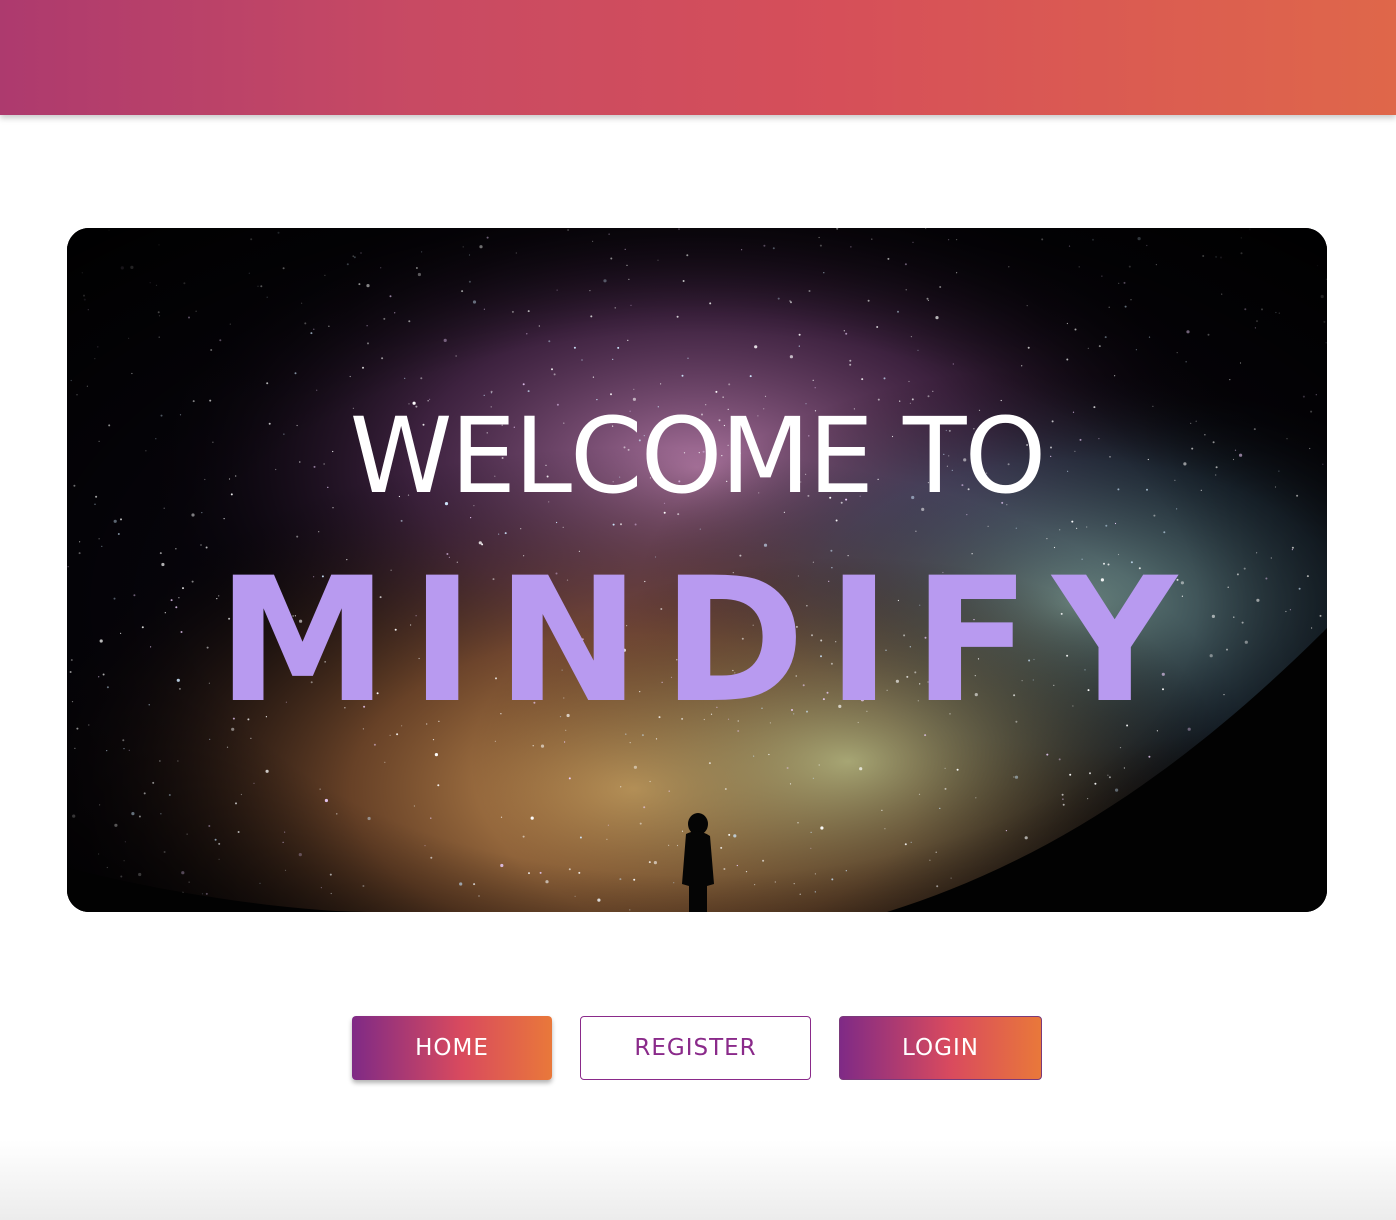 The image size is (1396, 1220). What do you see at coordinates (698, 57) in the screenshot?
I see `top-app-bar` at bounding box center [698, 57].